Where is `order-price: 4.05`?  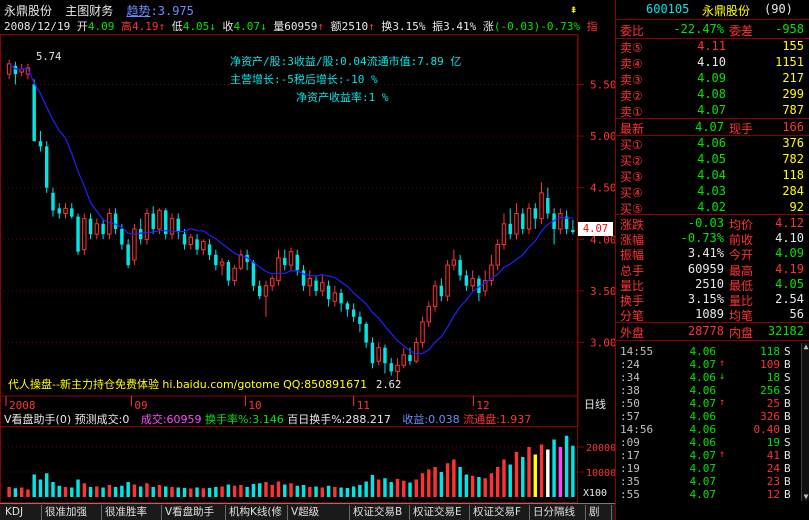 order-price: 4.05 is located at coordinates (711, 159).